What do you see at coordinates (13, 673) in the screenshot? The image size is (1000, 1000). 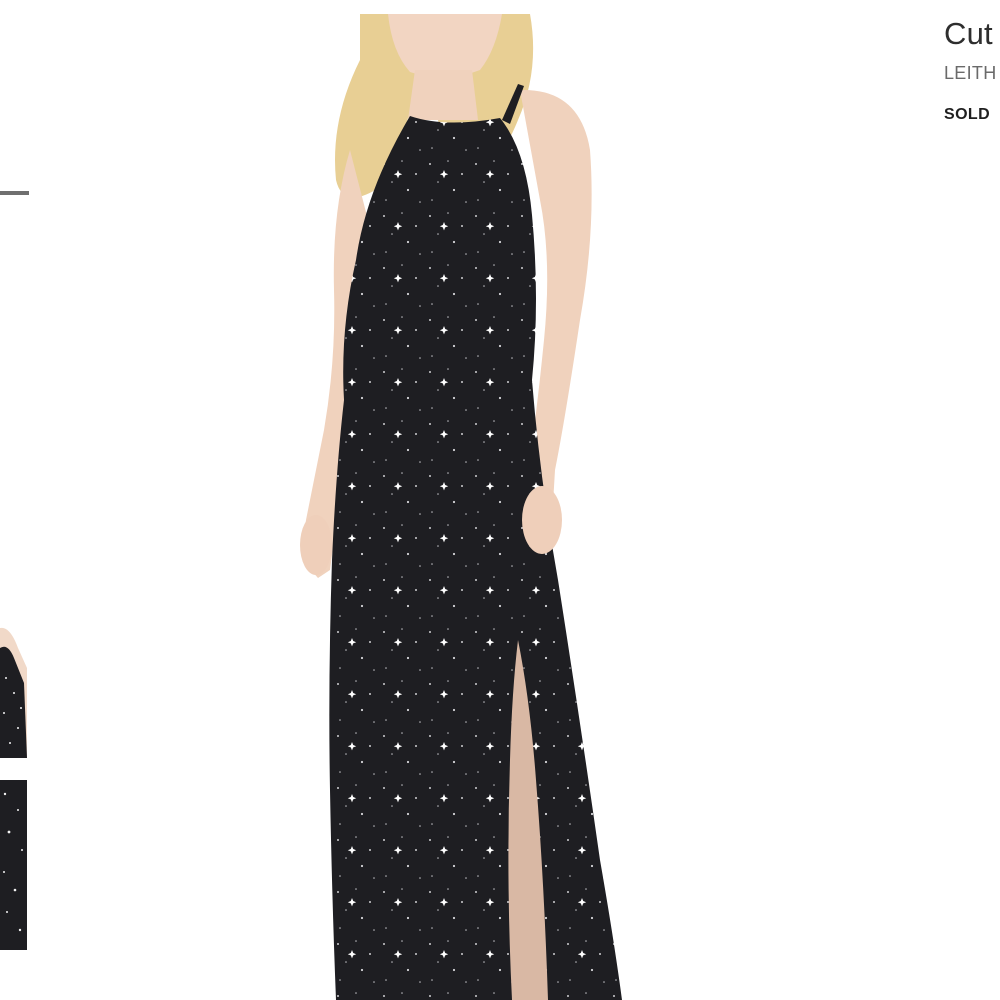 I see `dress-thumbnail` at bounding box center [13, 673].